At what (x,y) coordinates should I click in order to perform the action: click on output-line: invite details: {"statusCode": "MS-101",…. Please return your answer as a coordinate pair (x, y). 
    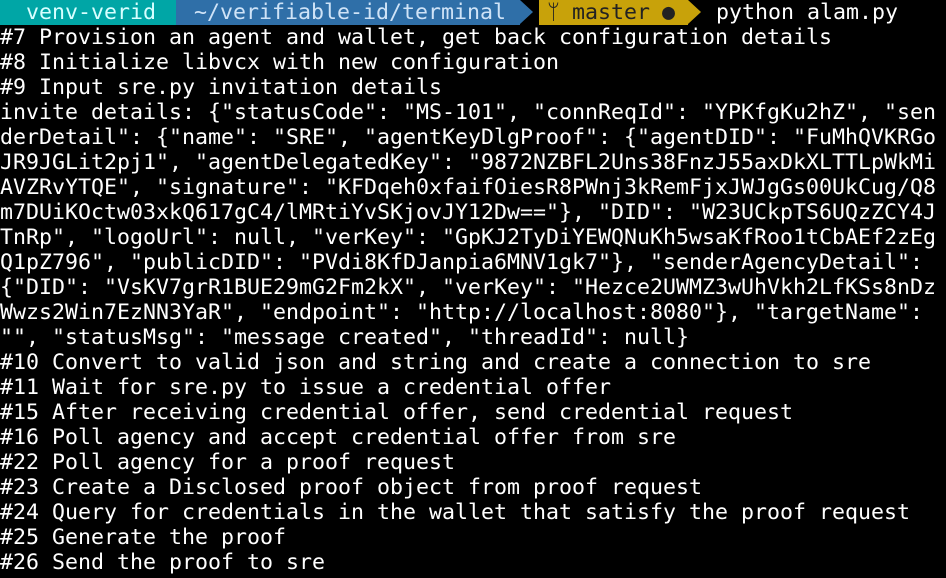
    Looking at the image, I should click on (468, 112).